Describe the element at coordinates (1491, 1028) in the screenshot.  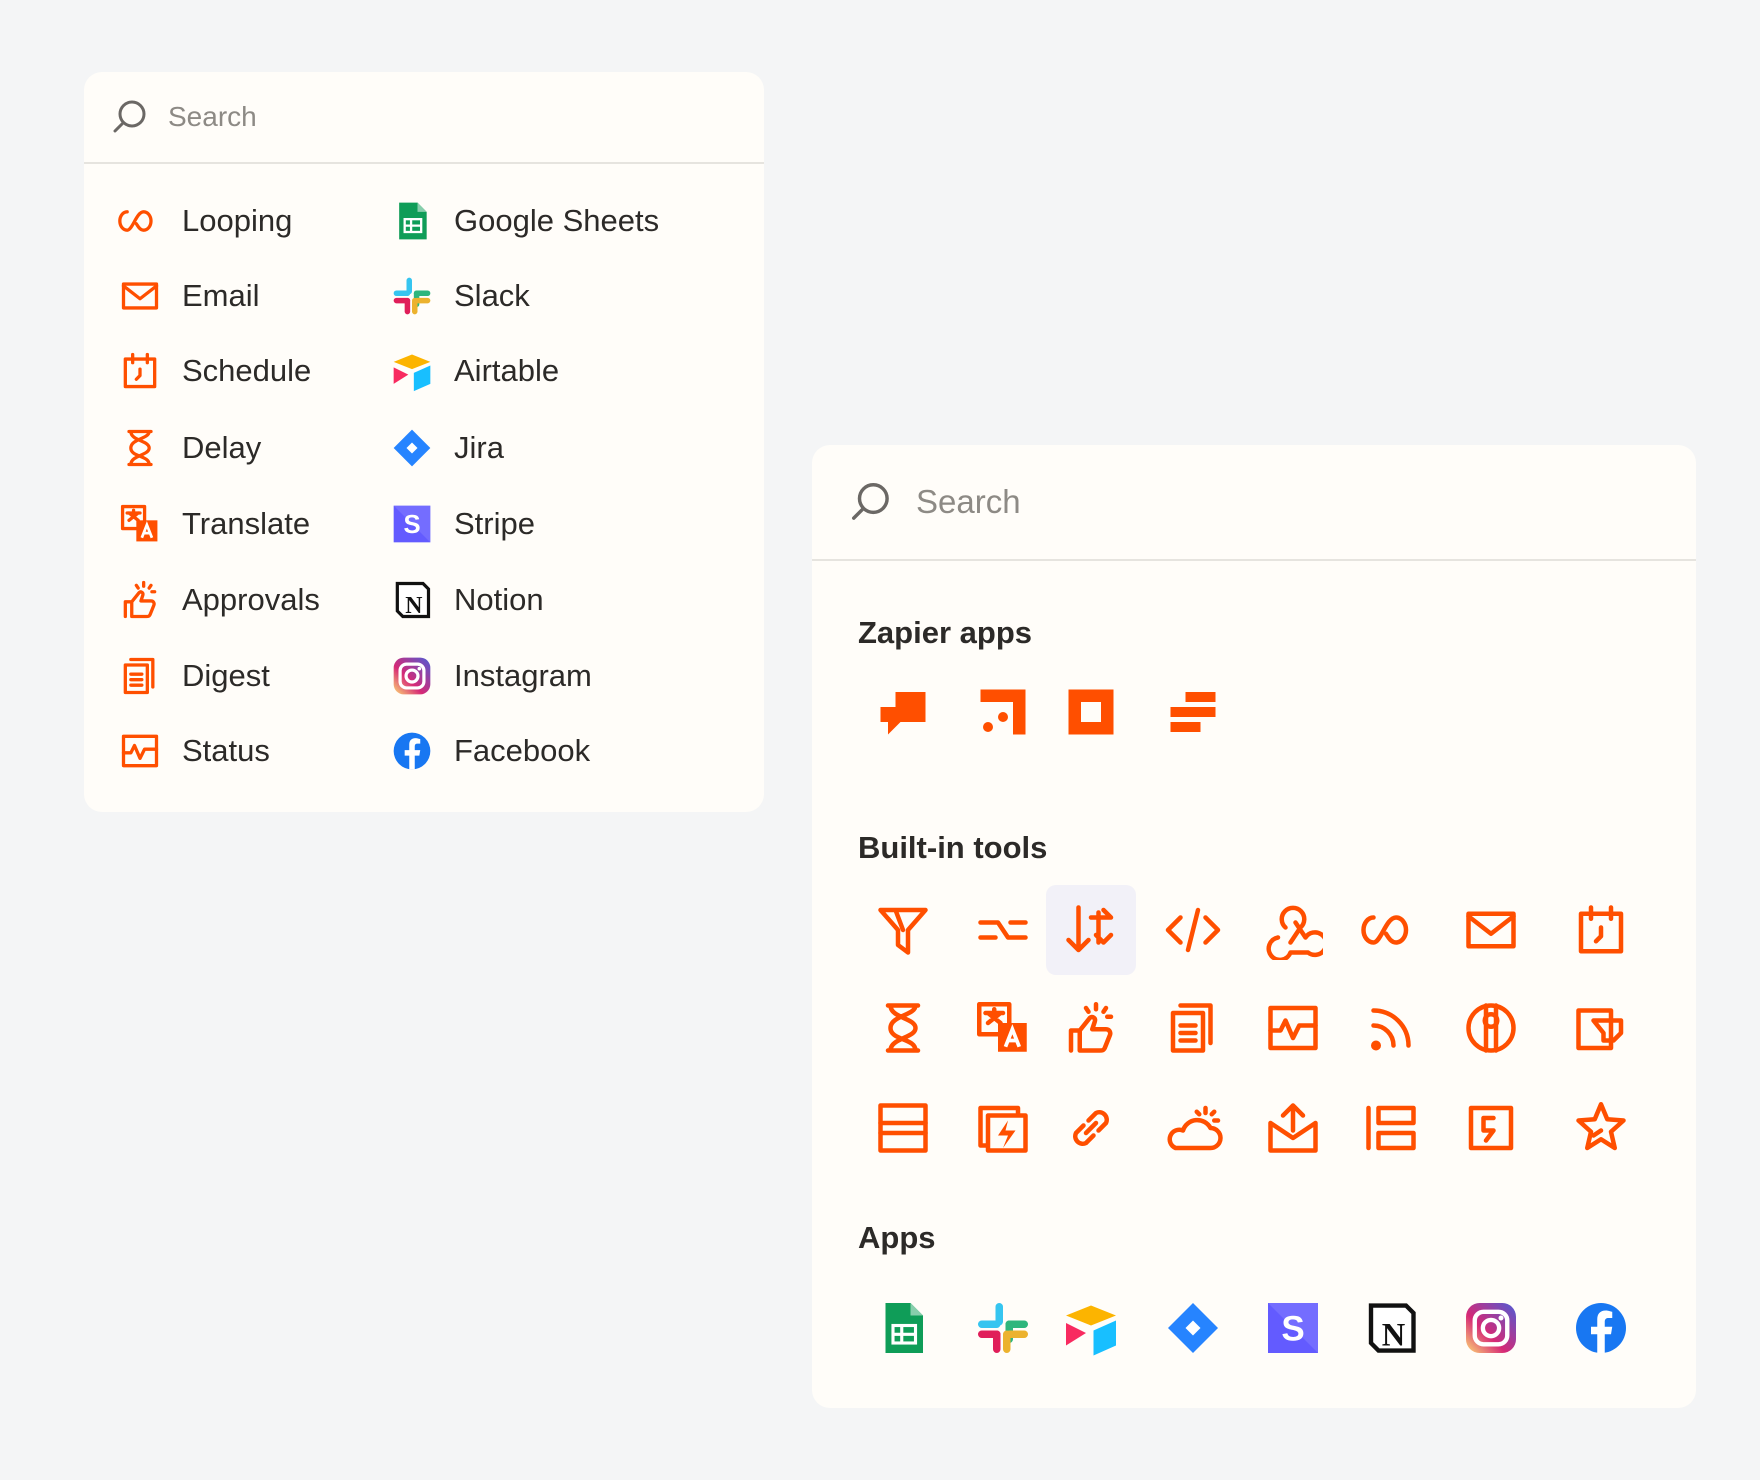
I see `manager-icon` at that location.